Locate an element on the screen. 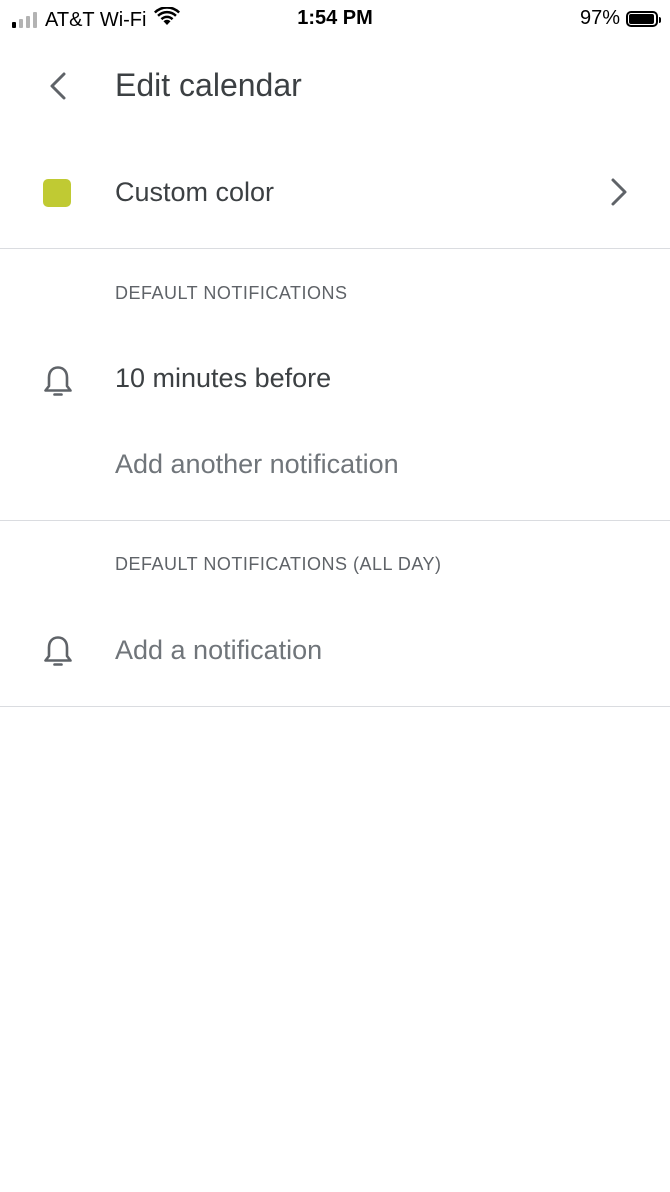  status-bar: AT&T Wi-Fi 1:54 PM 97% is located at coordinates (335, 19).